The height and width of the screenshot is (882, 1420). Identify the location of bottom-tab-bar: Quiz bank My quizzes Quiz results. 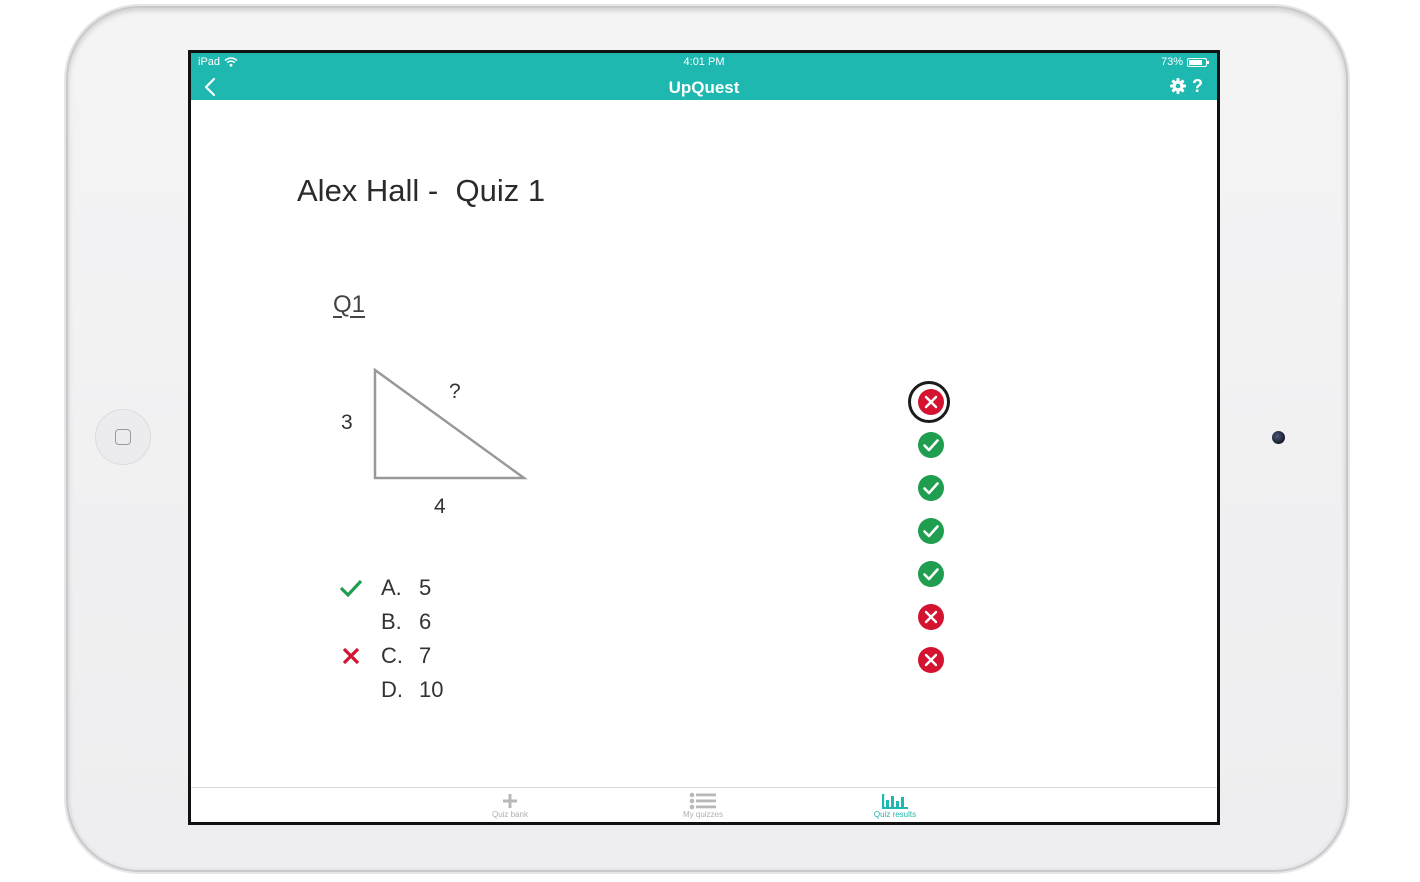
(704, 804).